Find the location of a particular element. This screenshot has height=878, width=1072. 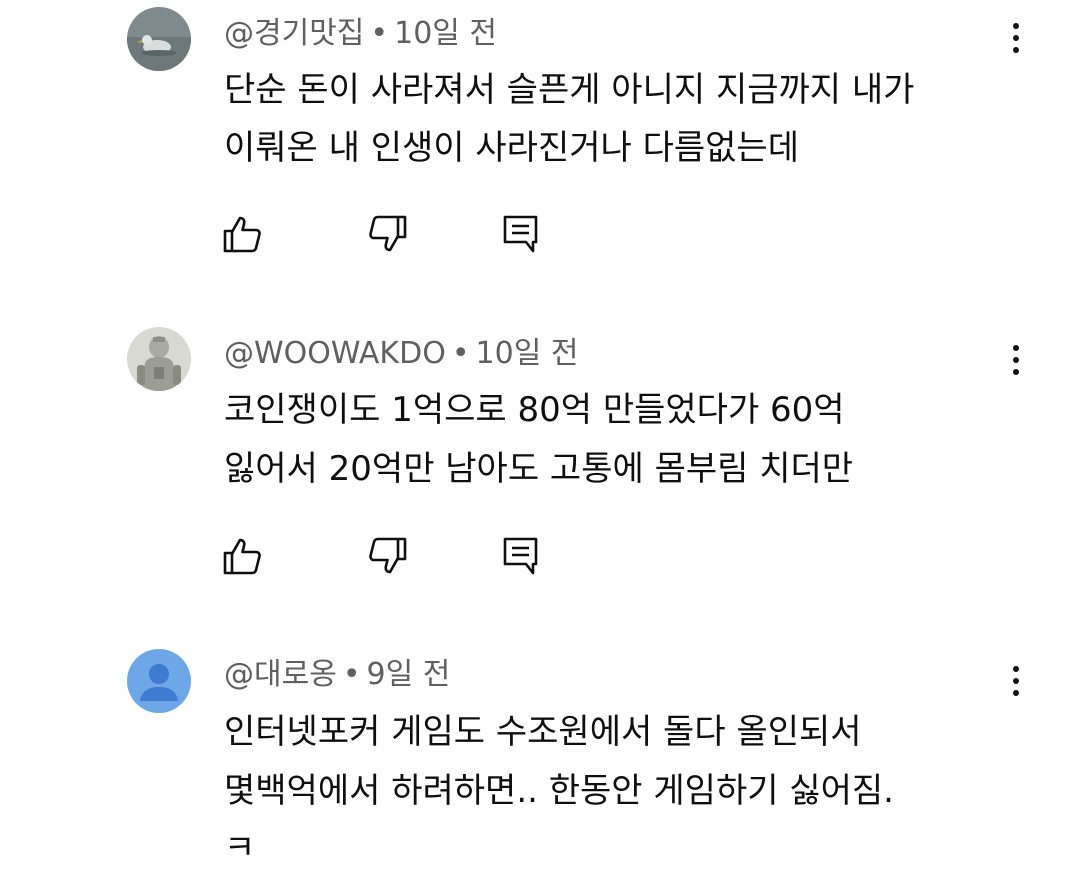

comment-header: @WOOWAKDO • 10일 전 is located at coordinates (401, 354).